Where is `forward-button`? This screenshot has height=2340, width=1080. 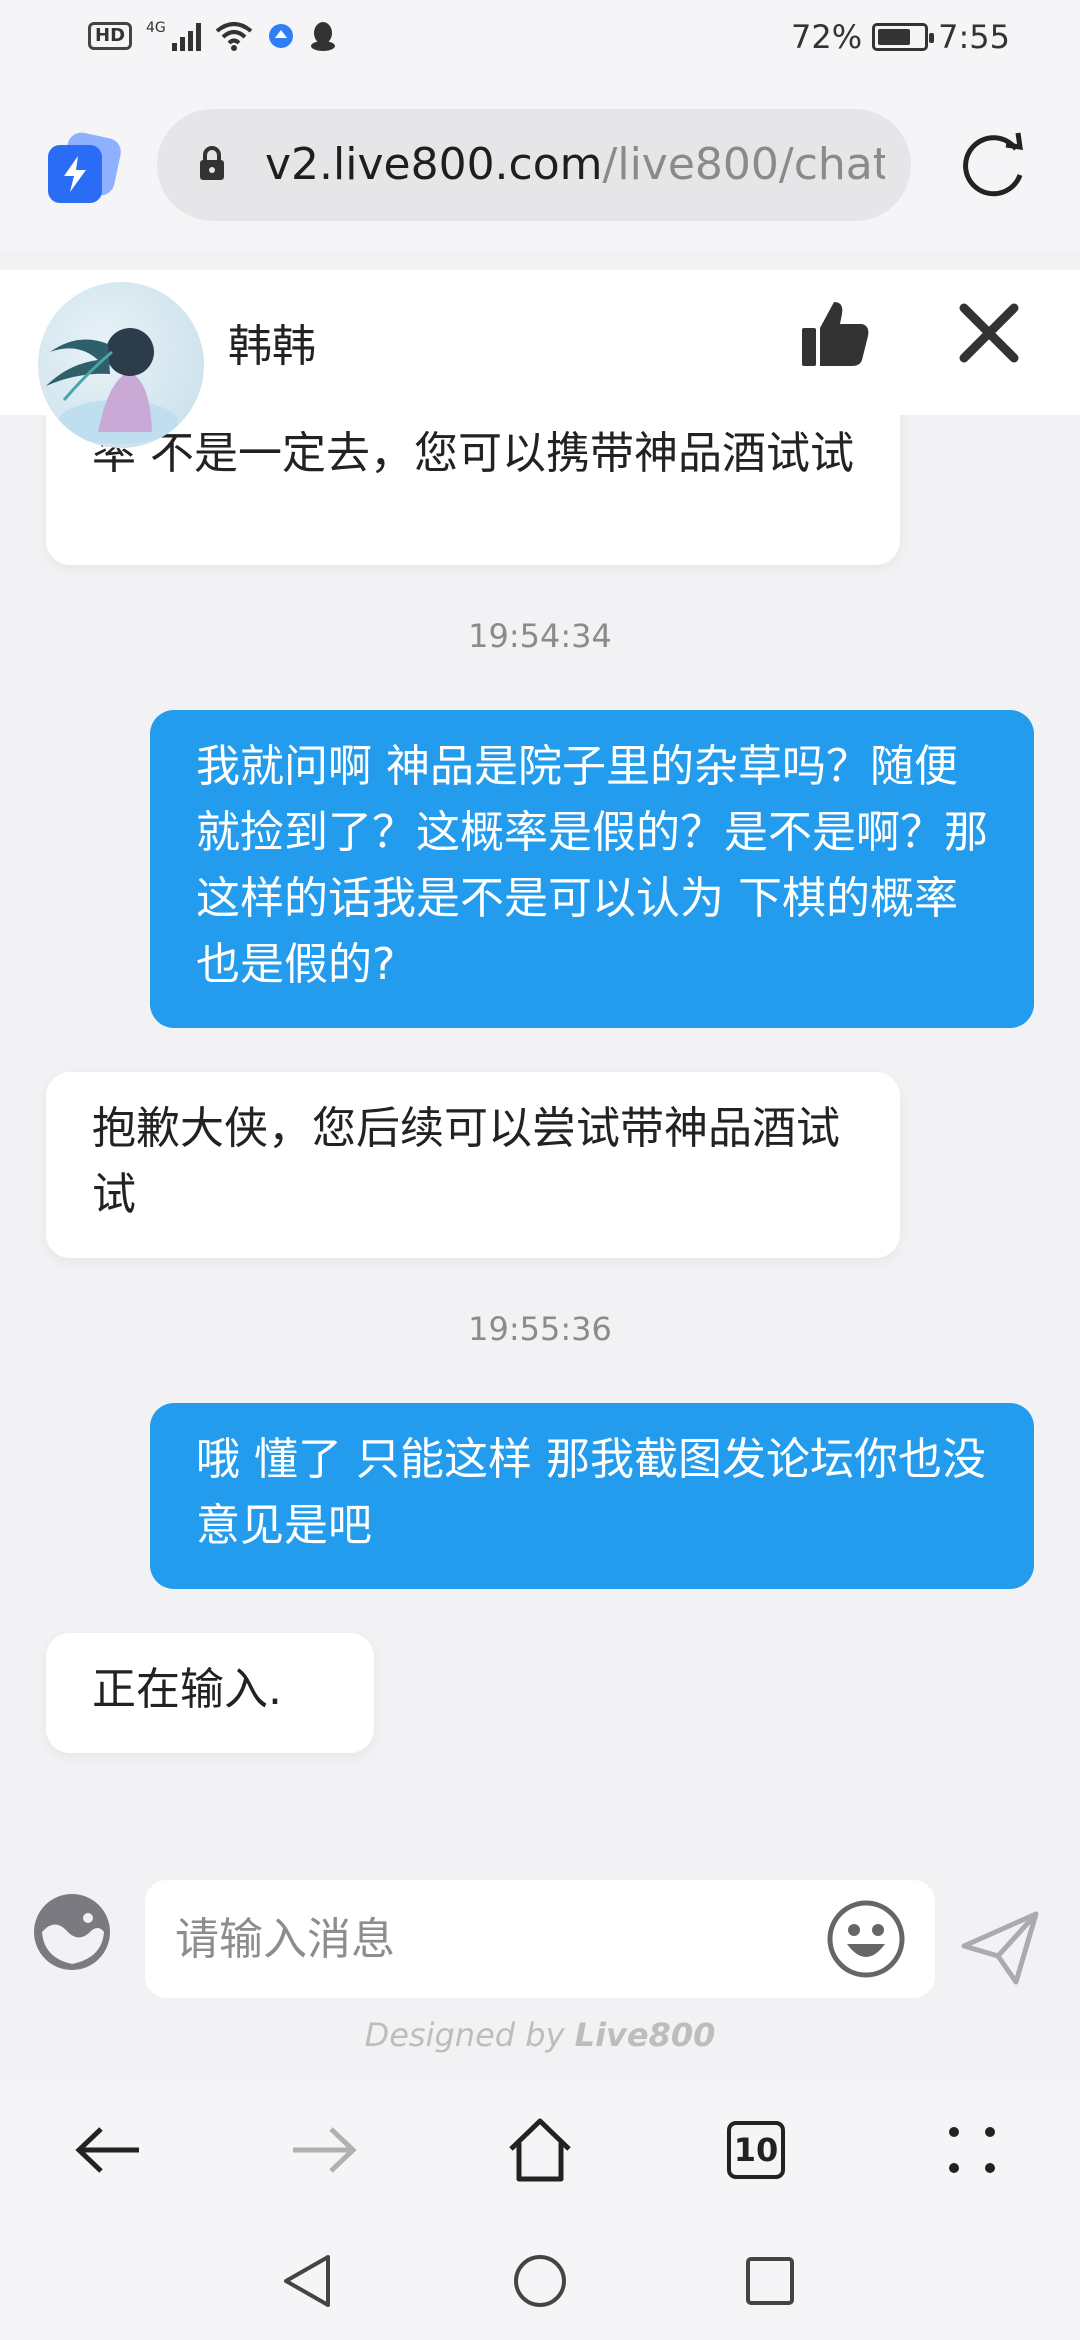
forward-button is located at coordinates (324, 2150).